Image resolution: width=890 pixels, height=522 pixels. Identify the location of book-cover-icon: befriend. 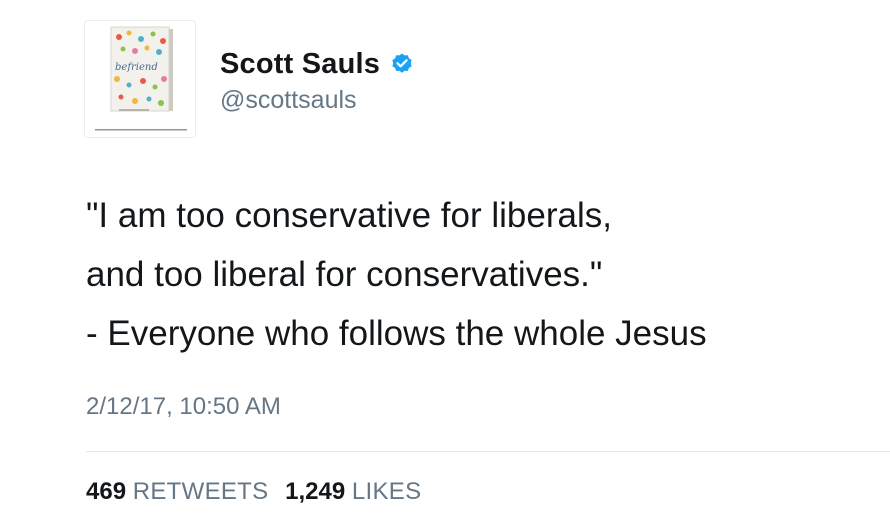
(140, 79).